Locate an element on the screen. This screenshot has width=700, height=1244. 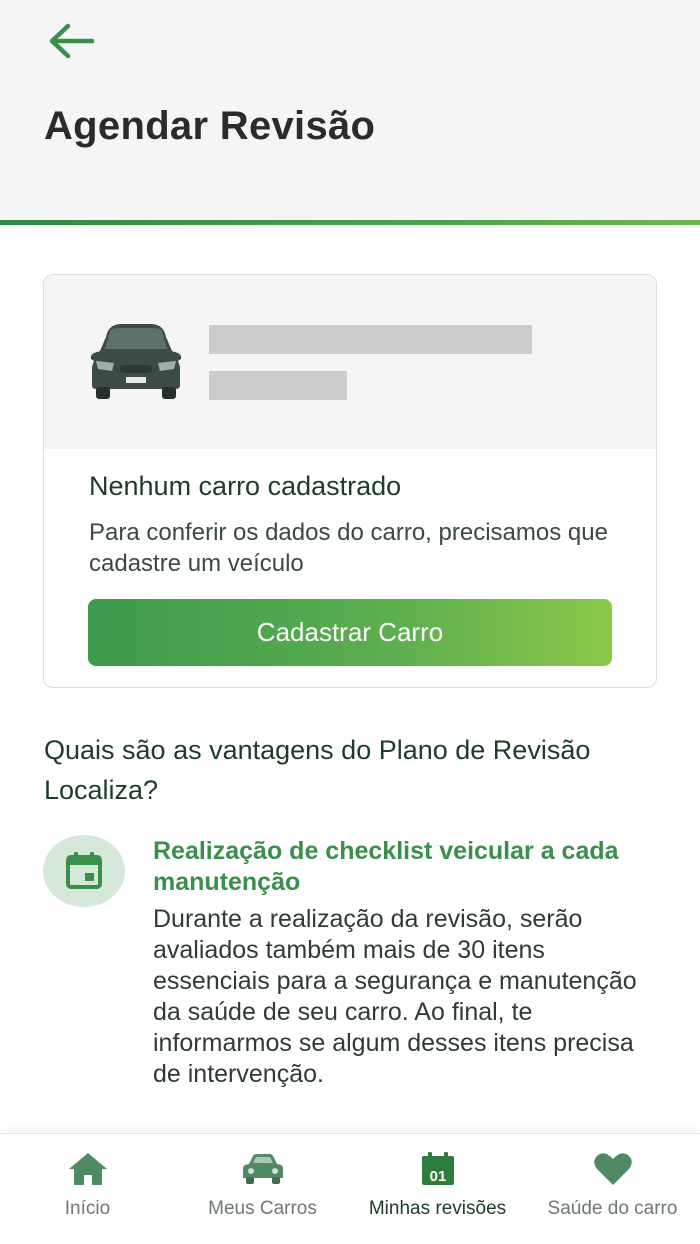
page-title: Agendar Revisão is located at coordinates (210, 126).